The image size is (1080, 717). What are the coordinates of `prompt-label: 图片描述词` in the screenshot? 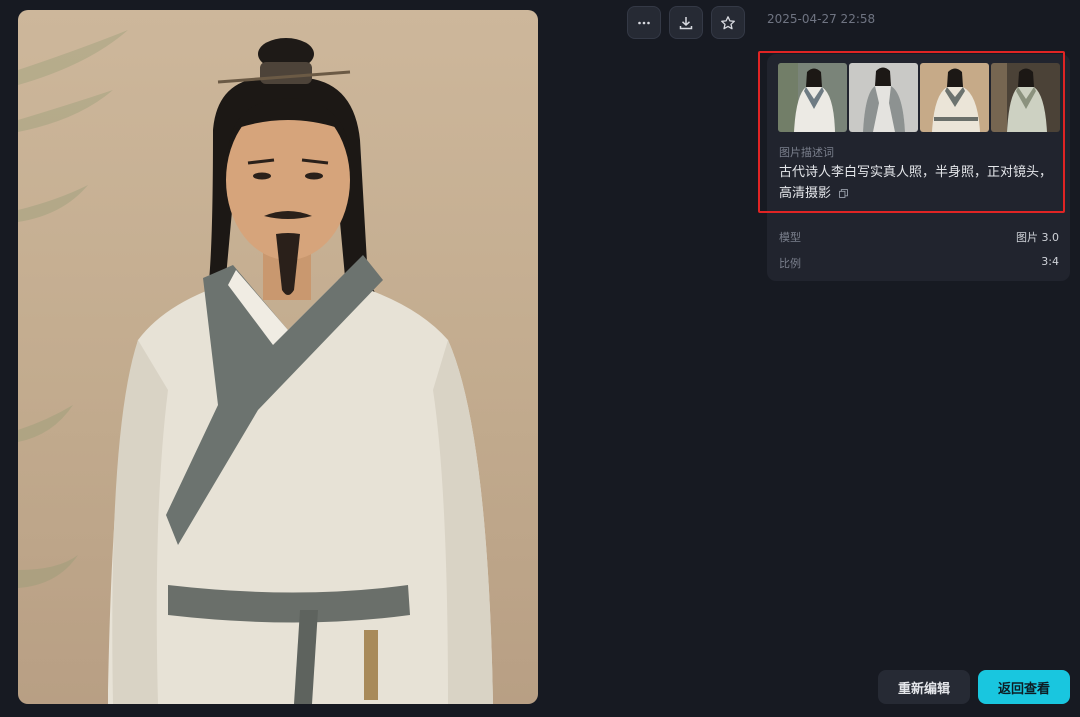 It's located at (806, 152).